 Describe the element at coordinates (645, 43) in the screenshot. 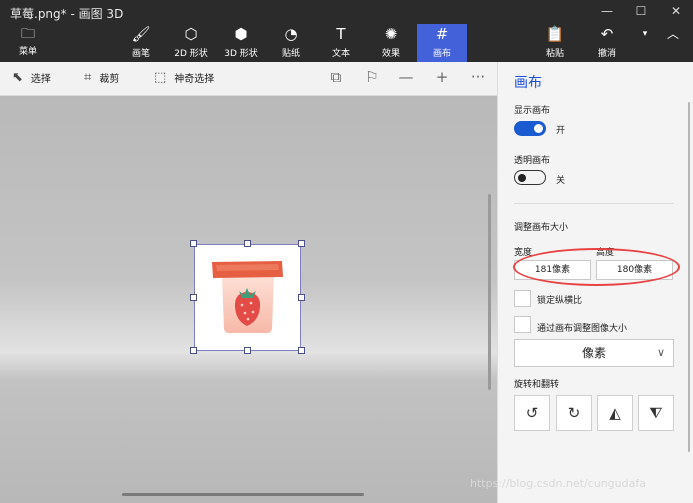

I see `history-dropdown-button: ▾` at that location.